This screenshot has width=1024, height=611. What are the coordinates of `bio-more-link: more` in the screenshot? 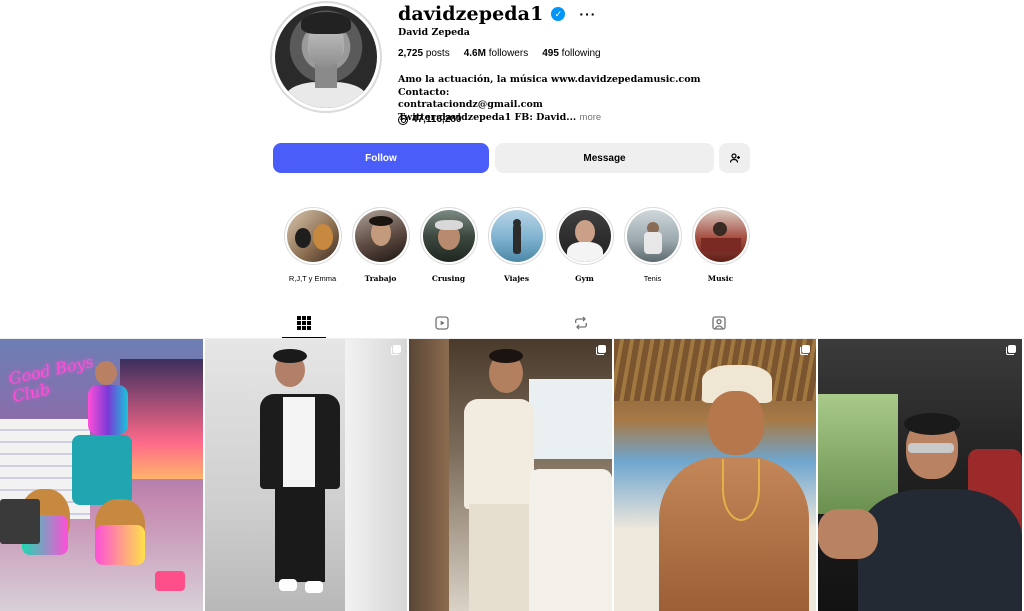 It's located at (591, 117).